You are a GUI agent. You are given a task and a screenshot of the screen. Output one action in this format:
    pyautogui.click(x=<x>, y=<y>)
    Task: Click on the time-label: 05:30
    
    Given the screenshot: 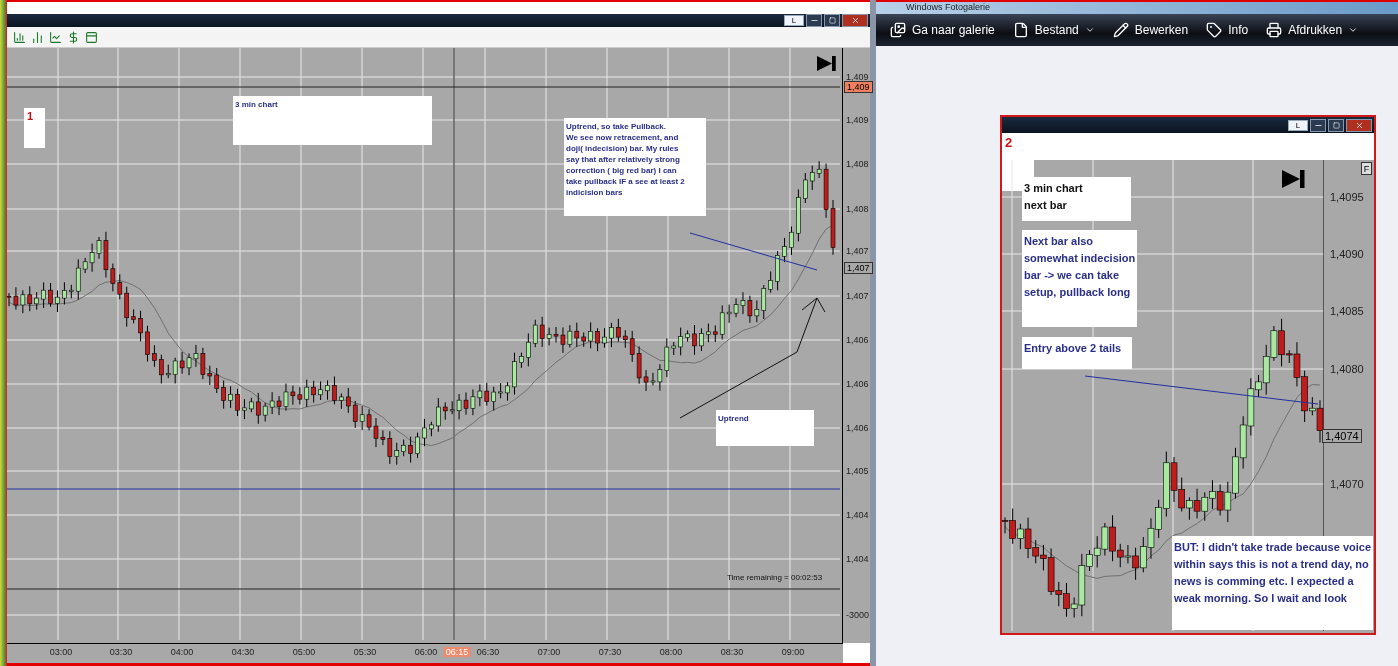 What is the action you would take?
    pyautogui.click(x=365, y=652)
    